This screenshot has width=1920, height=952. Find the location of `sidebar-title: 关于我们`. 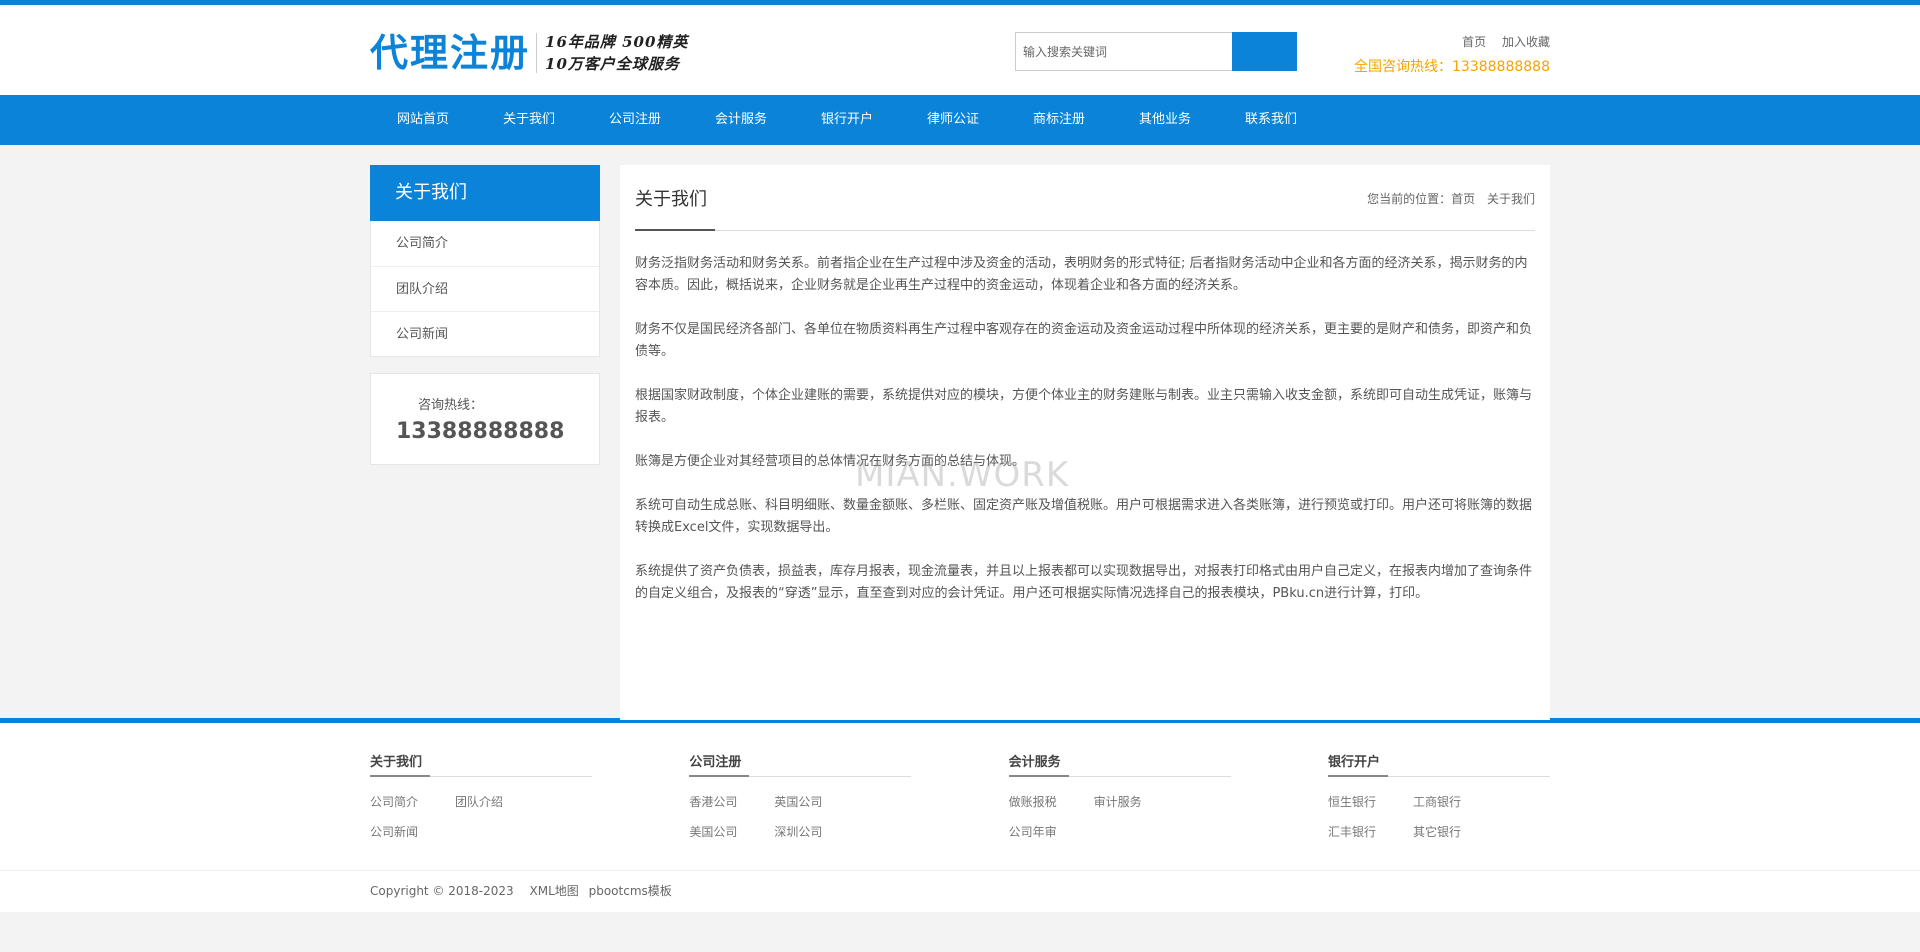

sidebar-title: 关于我们 is located at coordinates (485, 193).